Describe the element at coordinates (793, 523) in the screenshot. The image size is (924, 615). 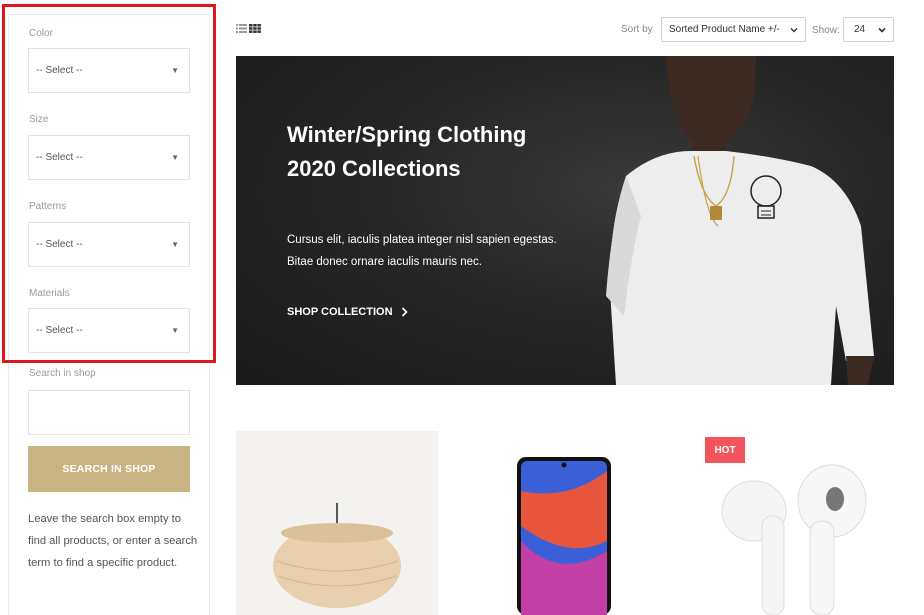
I see `product-card: HOT` at that location.